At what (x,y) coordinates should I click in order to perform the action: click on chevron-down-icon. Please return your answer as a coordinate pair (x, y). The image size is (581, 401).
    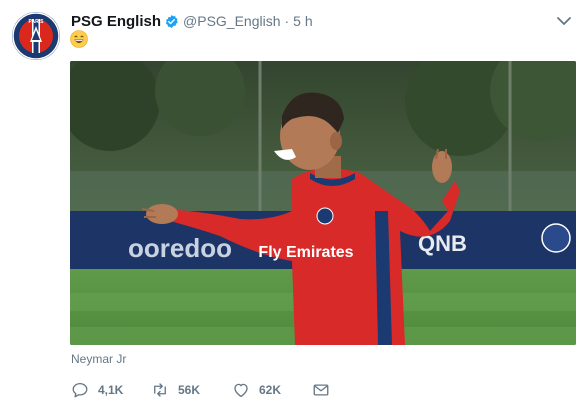
    Looking at the image, I should click on (564, 20).